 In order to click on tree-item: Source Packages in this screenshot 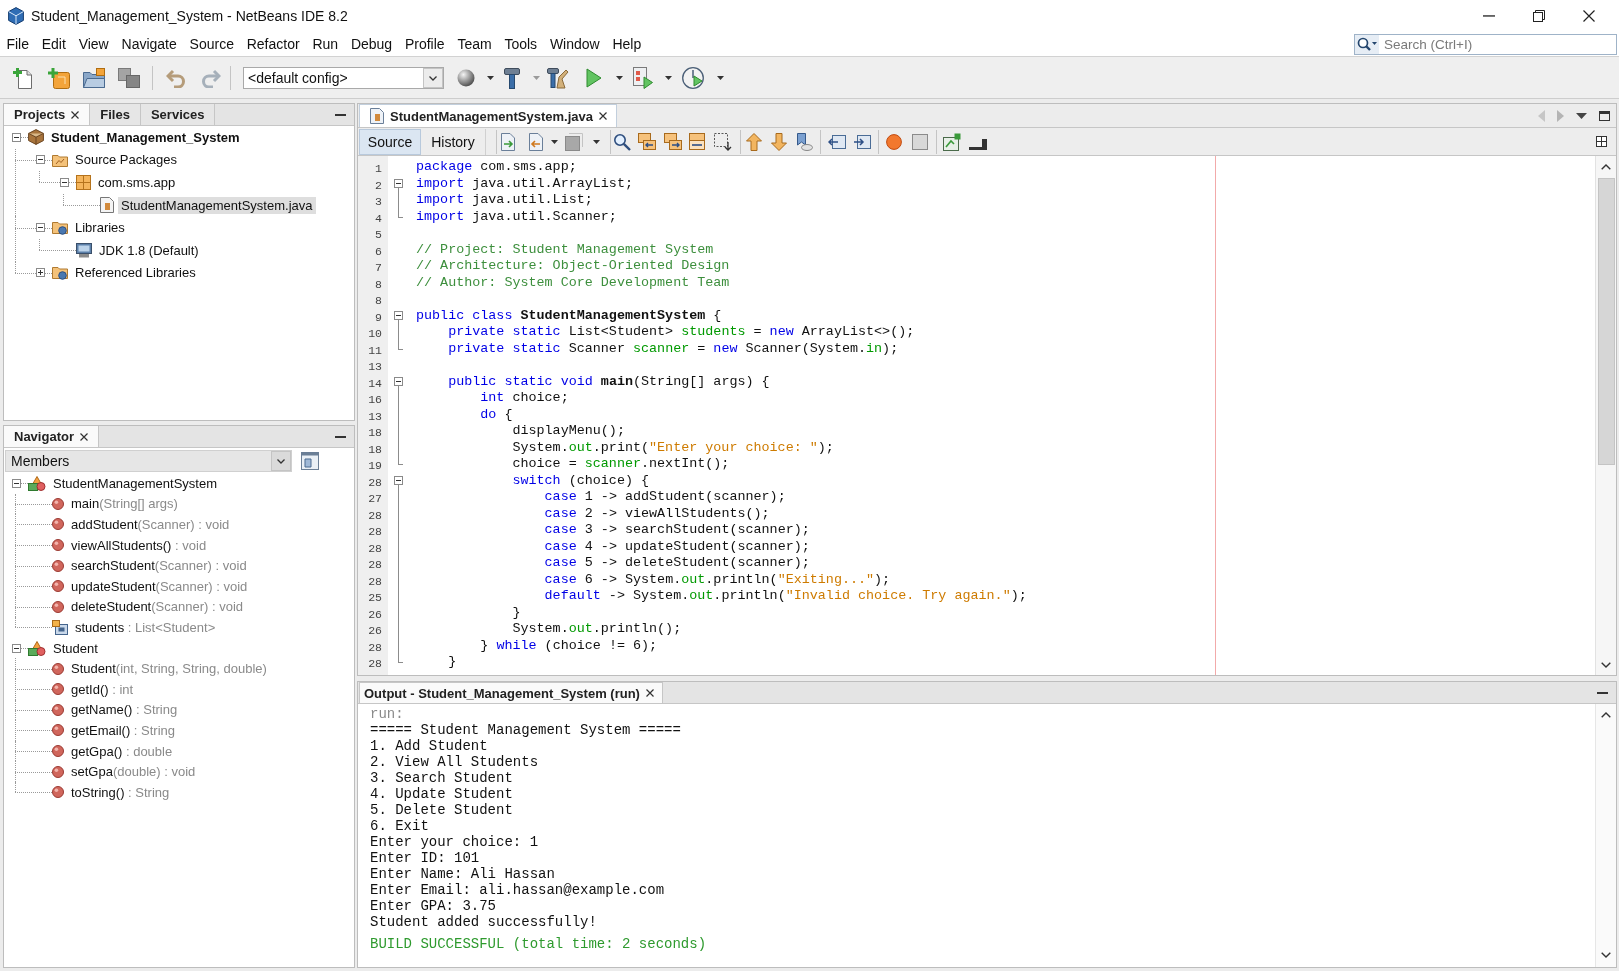, I will do `click(126, 160)`.